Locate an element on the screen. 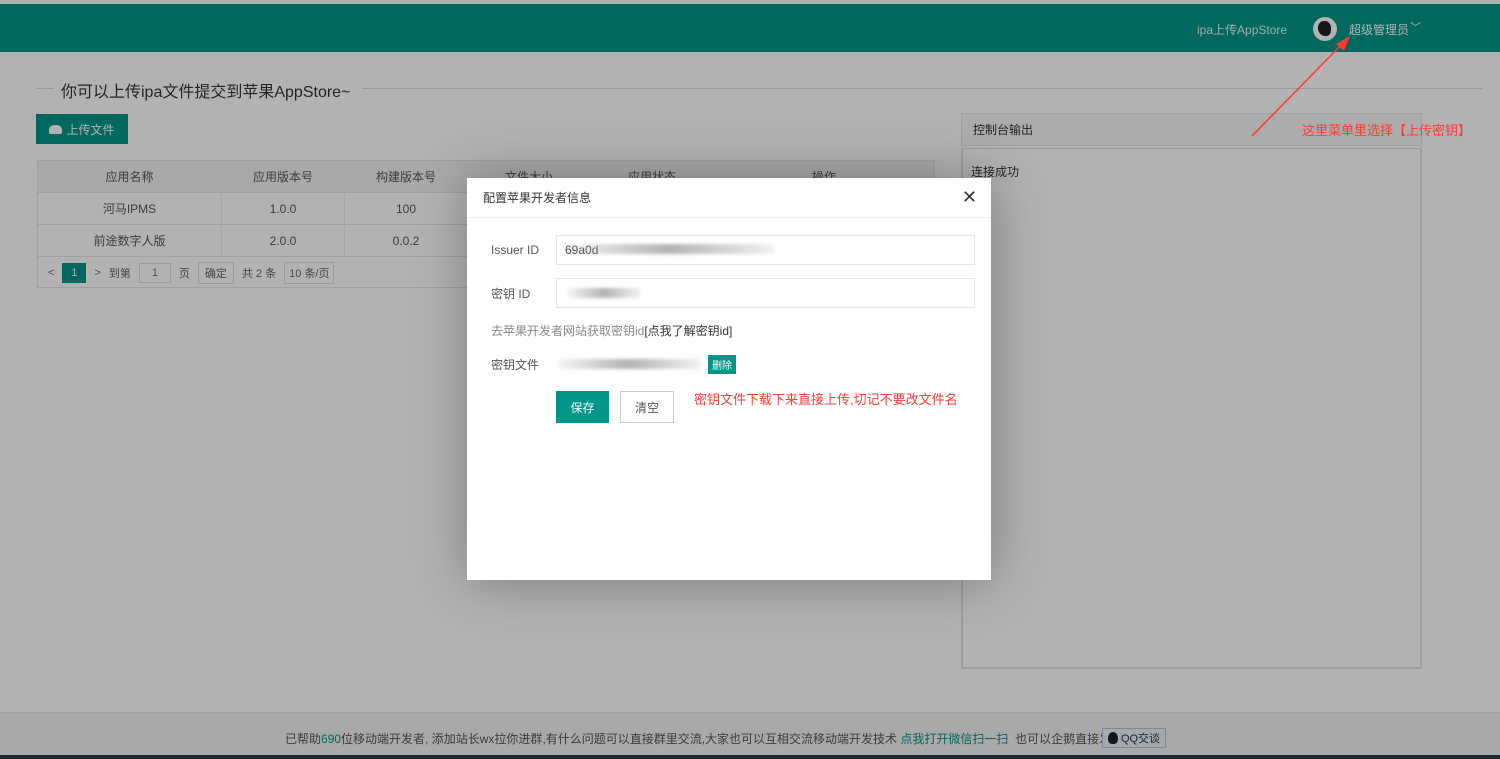 The image size is (1500, 759). key-id-help-link: [点我了解密钥id] is located at coordinates (688, 331).